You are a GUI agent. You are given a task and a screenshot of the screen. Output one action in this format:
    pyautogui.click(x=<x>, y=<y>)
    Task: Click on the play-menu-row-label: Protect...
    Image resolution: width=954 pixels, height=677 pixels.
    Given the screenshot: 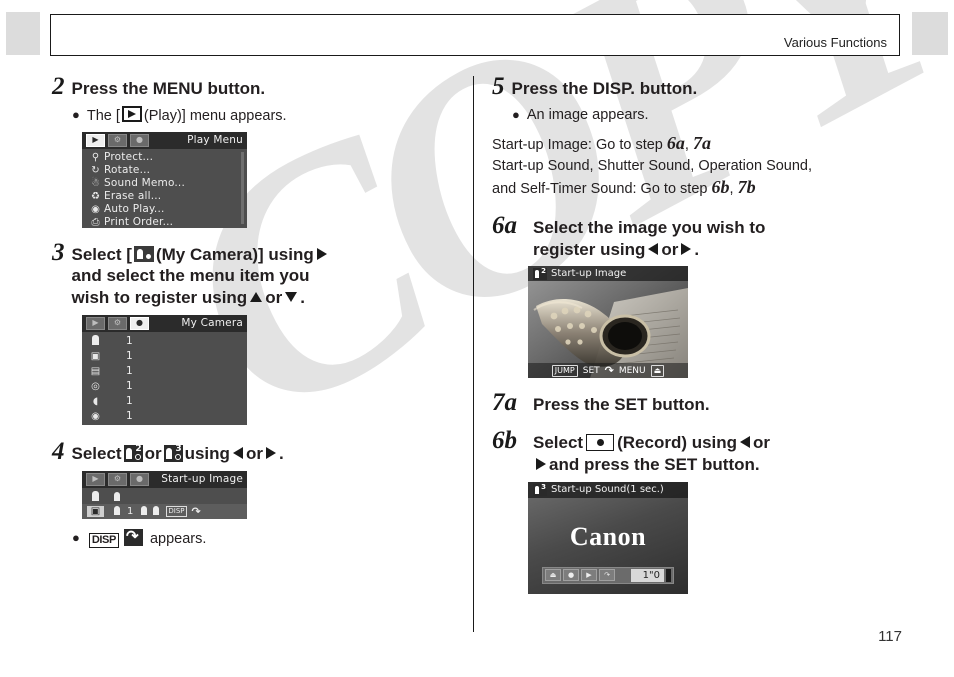 What is the action you would take?
    pyautogui.click(x=129, y=157)
    